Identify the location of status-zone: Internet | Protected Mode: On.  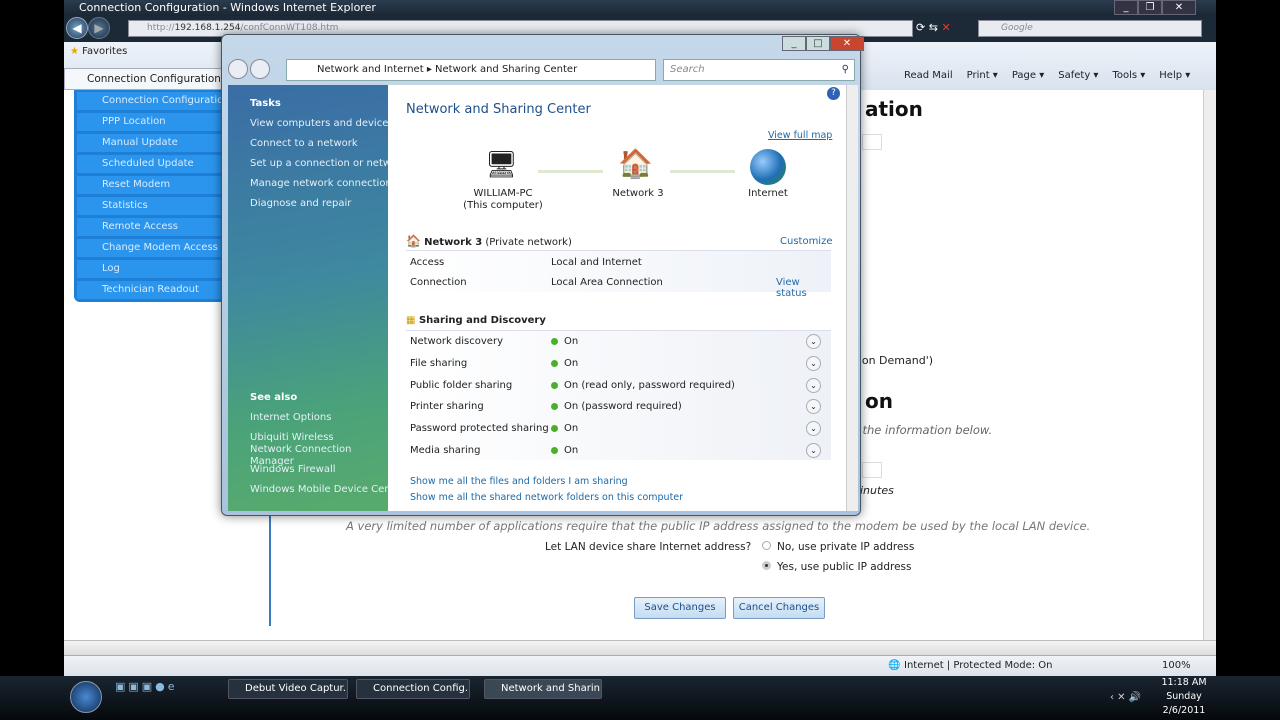
(978, 665).